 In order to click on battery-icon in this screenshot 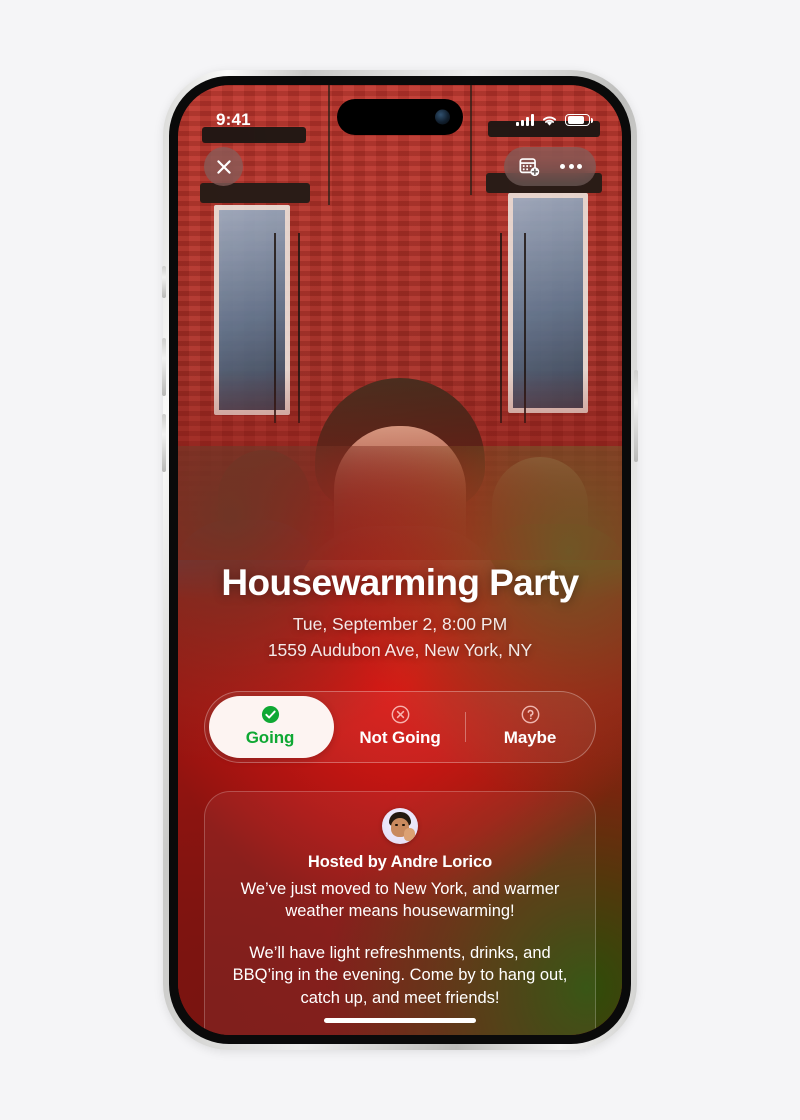, I will do `click(579, 120)`.